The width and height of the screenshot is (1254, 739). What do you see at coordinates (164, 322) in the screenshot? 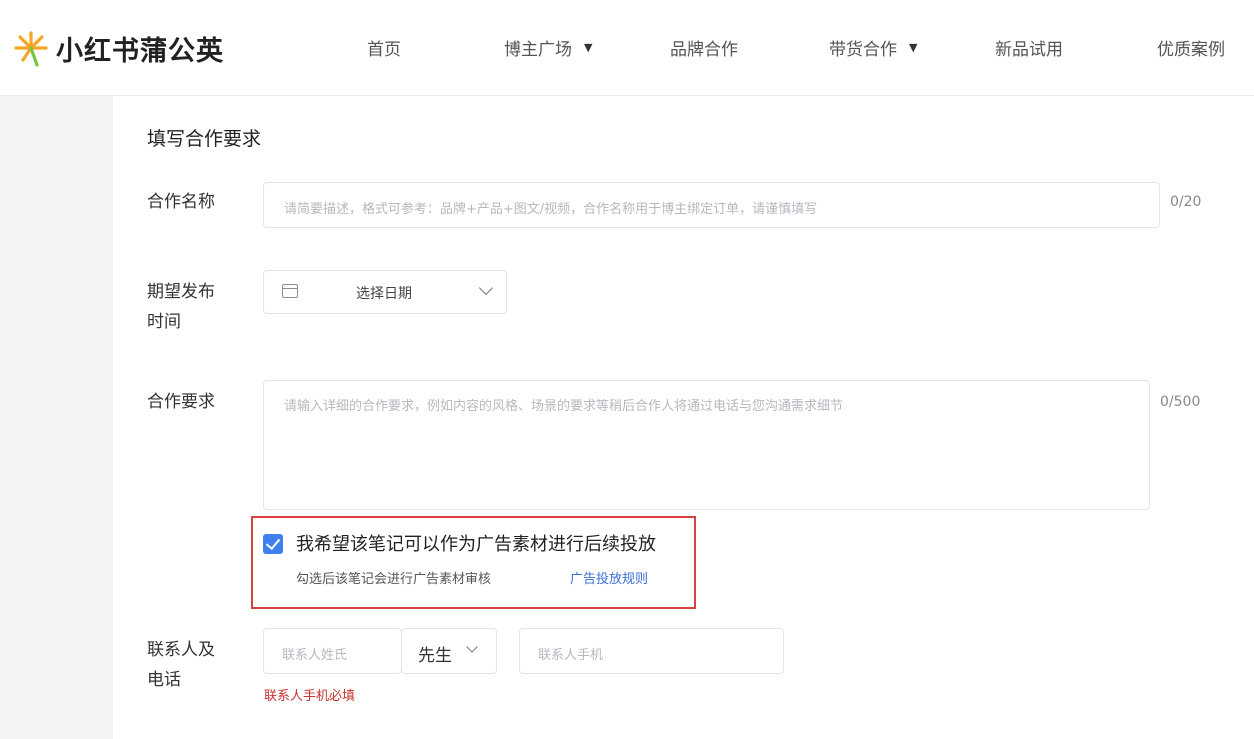
I see `publish-time-label-line2: 时间` at bounding box center [164, 322].